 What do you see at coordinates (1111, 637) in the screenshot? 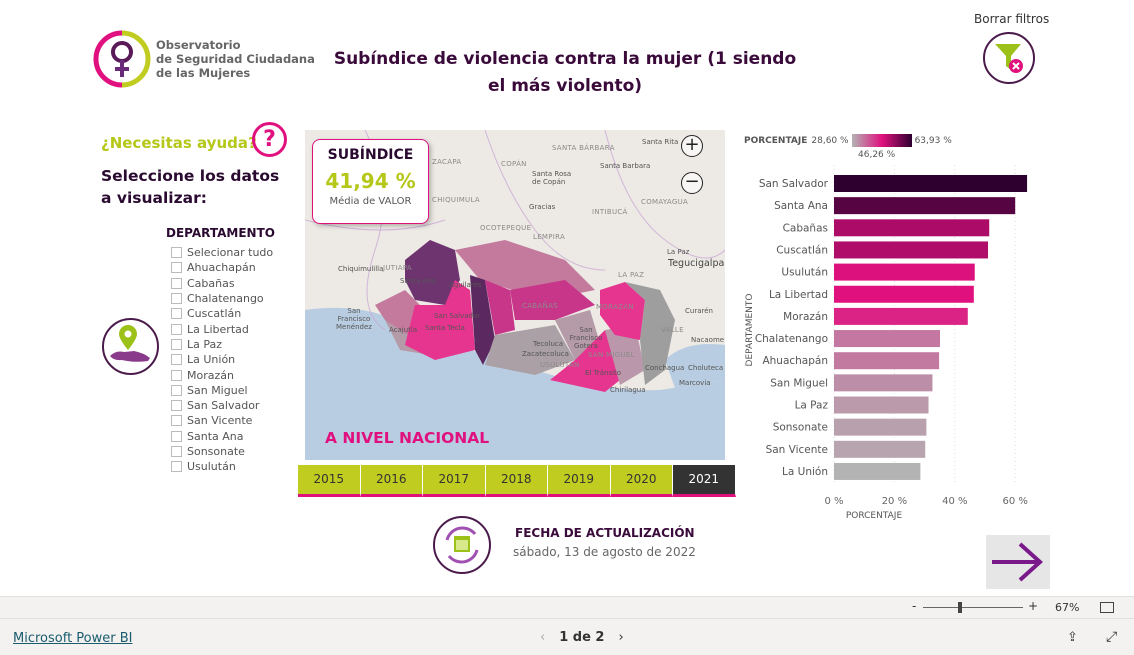
I see `fullscreen-icon: ⤢` at bounding box center [1111, 637].